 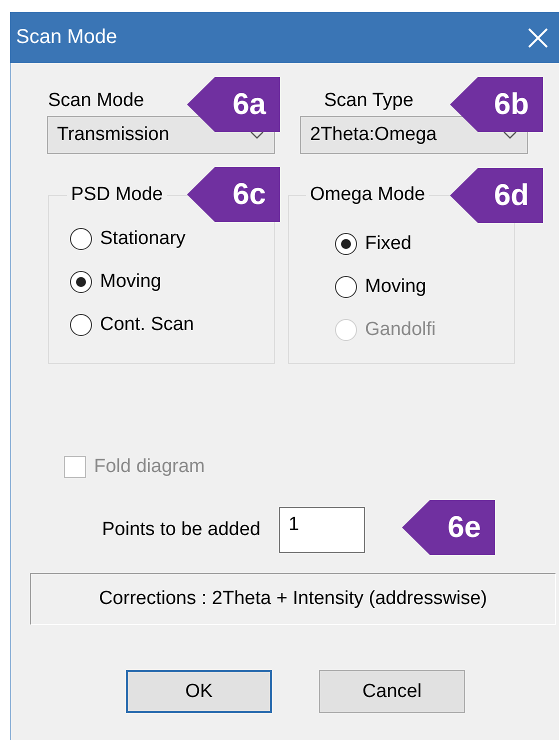 What do you see at coordinates (322, 530) in the screenshot?
I see `input-field: 1` at bounding box center [322, 530].